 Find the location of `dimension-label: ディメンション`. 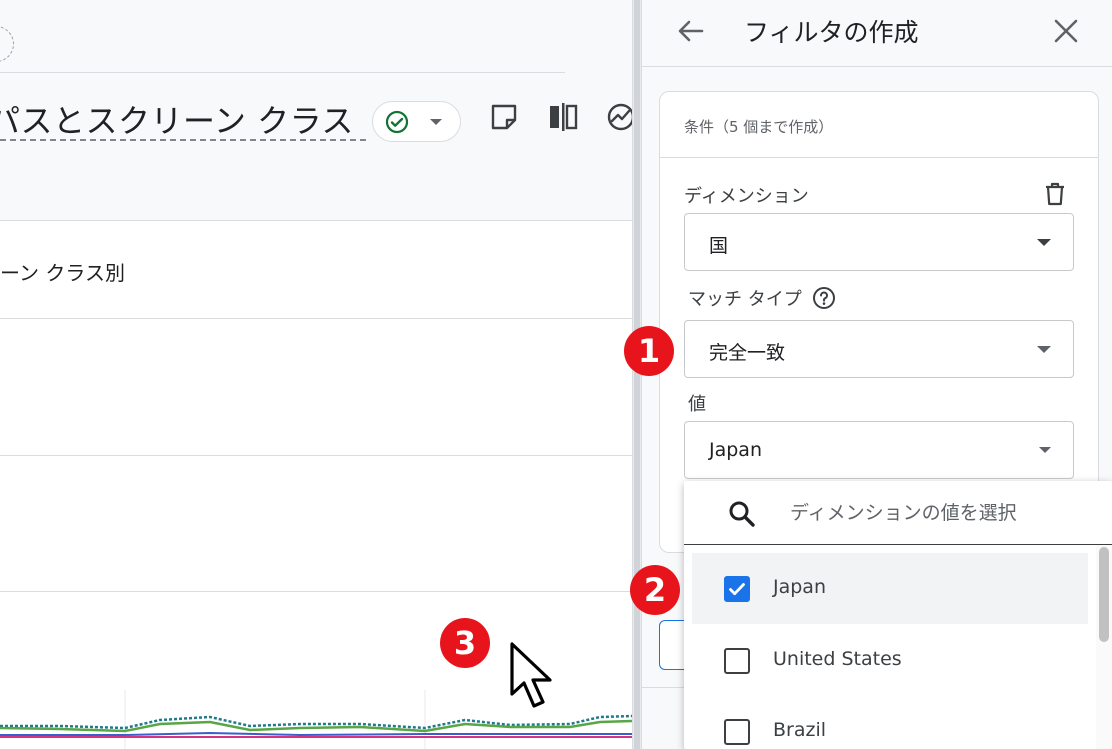

dimension-label: ディメンション is located at coordinates (746, 196).